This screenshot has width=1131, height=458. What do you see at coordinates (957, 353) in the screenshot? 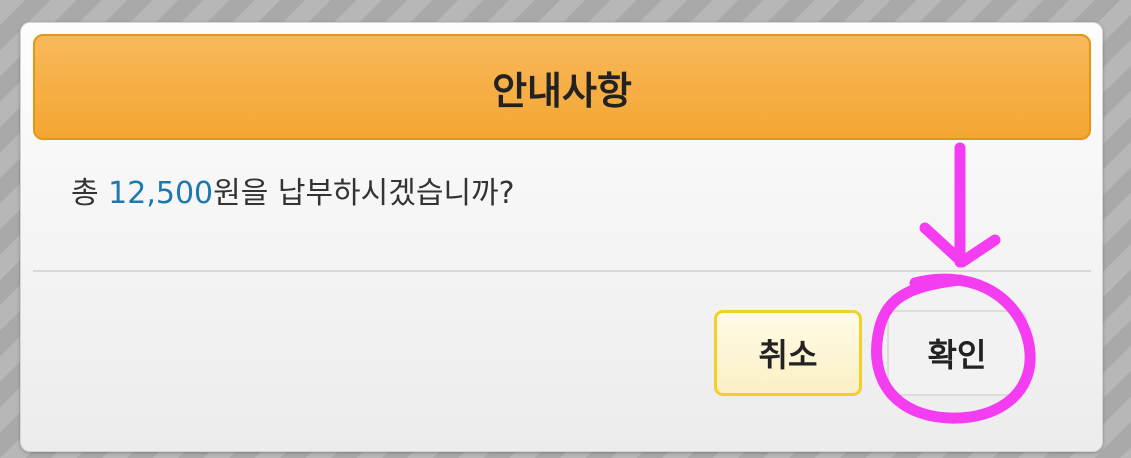
I see `confirm-button: 확인` at bounding box center [957, 353].